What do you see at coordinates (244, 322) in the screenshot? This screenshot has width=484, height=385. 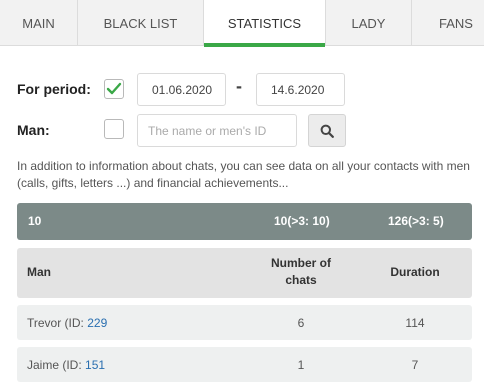 I see `table-row: Trevor (ID: 229 6 114` at bounding box center [244, 322].